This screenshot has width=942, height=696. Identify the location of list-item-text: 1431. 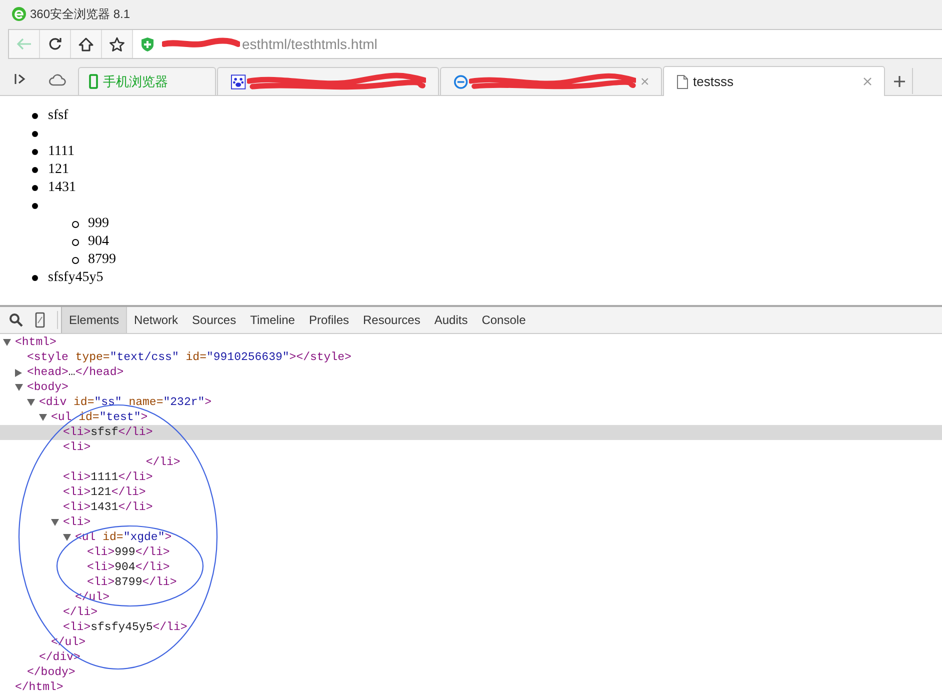
(62, 188).